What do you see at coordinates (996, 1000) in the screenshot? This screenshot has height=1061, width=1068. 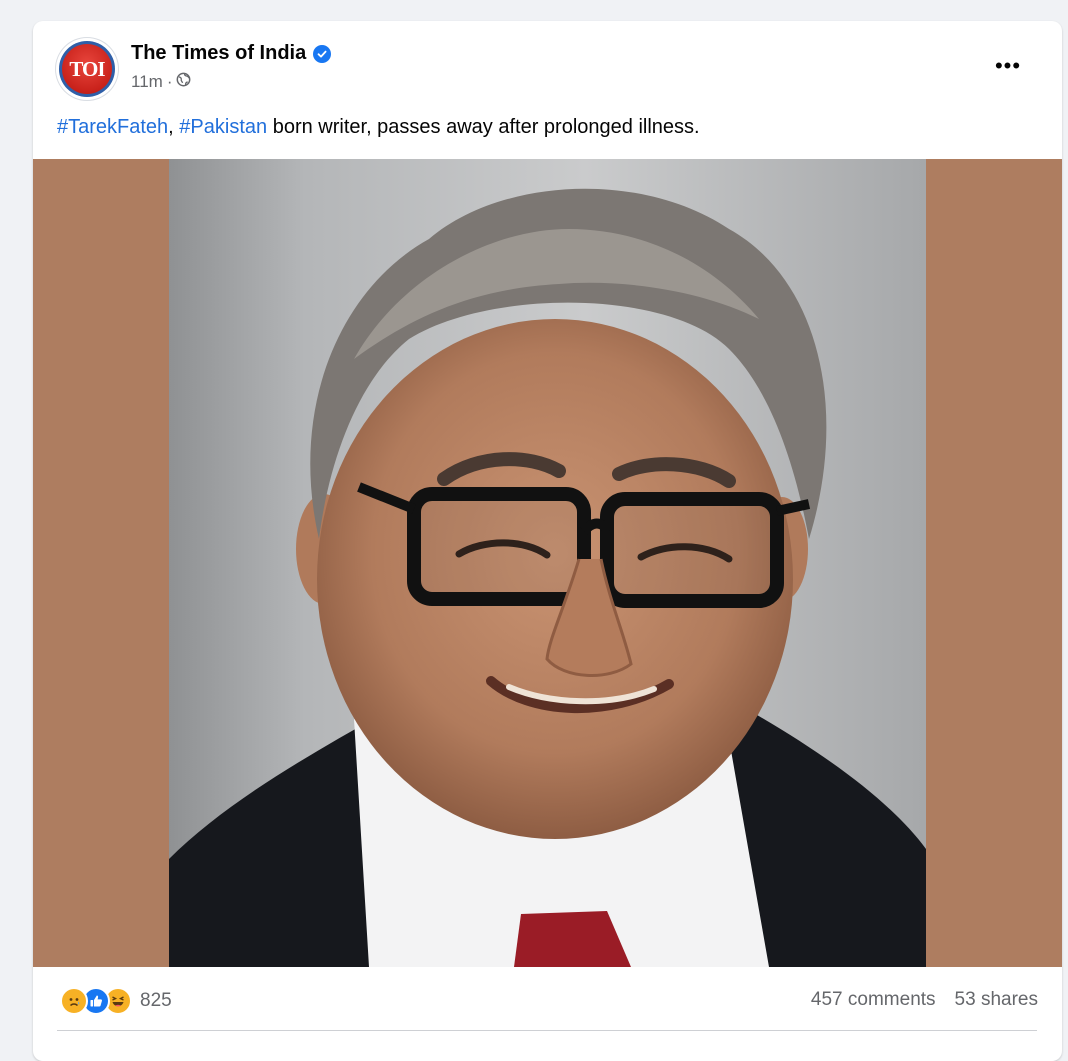 I see `shares-count-link: 53 shares` at bounding box center [996, 1000].